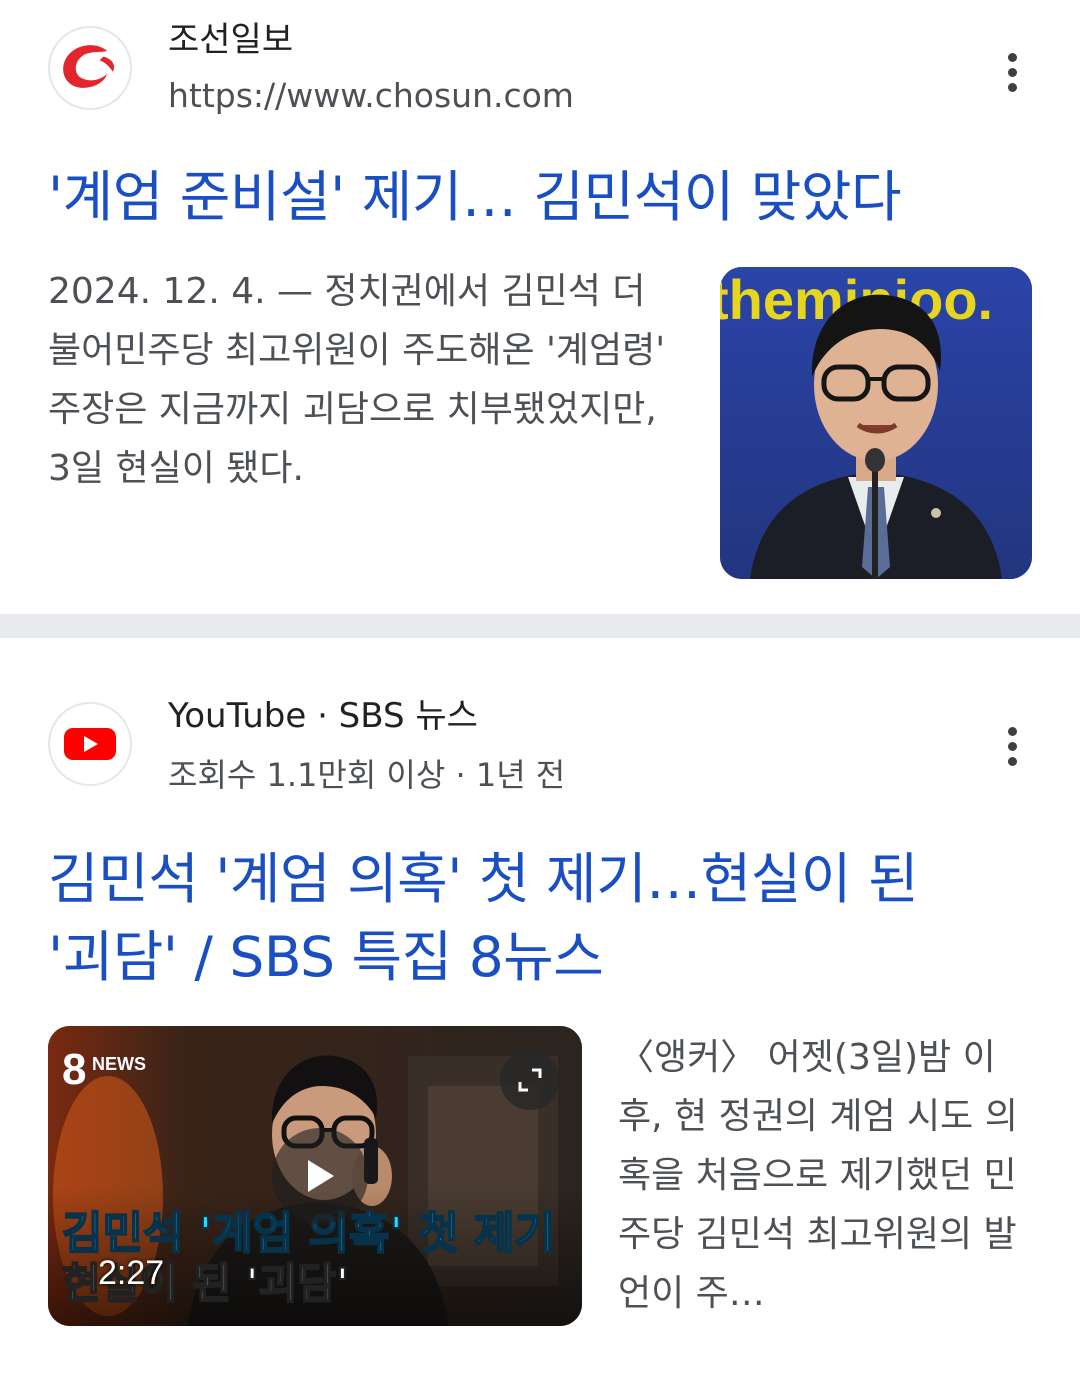 The image size is (1080, 1384). Describe the element at coordinates (119, 1064) in the screenshot. I see `news-badge-label: NEWS` at that location.